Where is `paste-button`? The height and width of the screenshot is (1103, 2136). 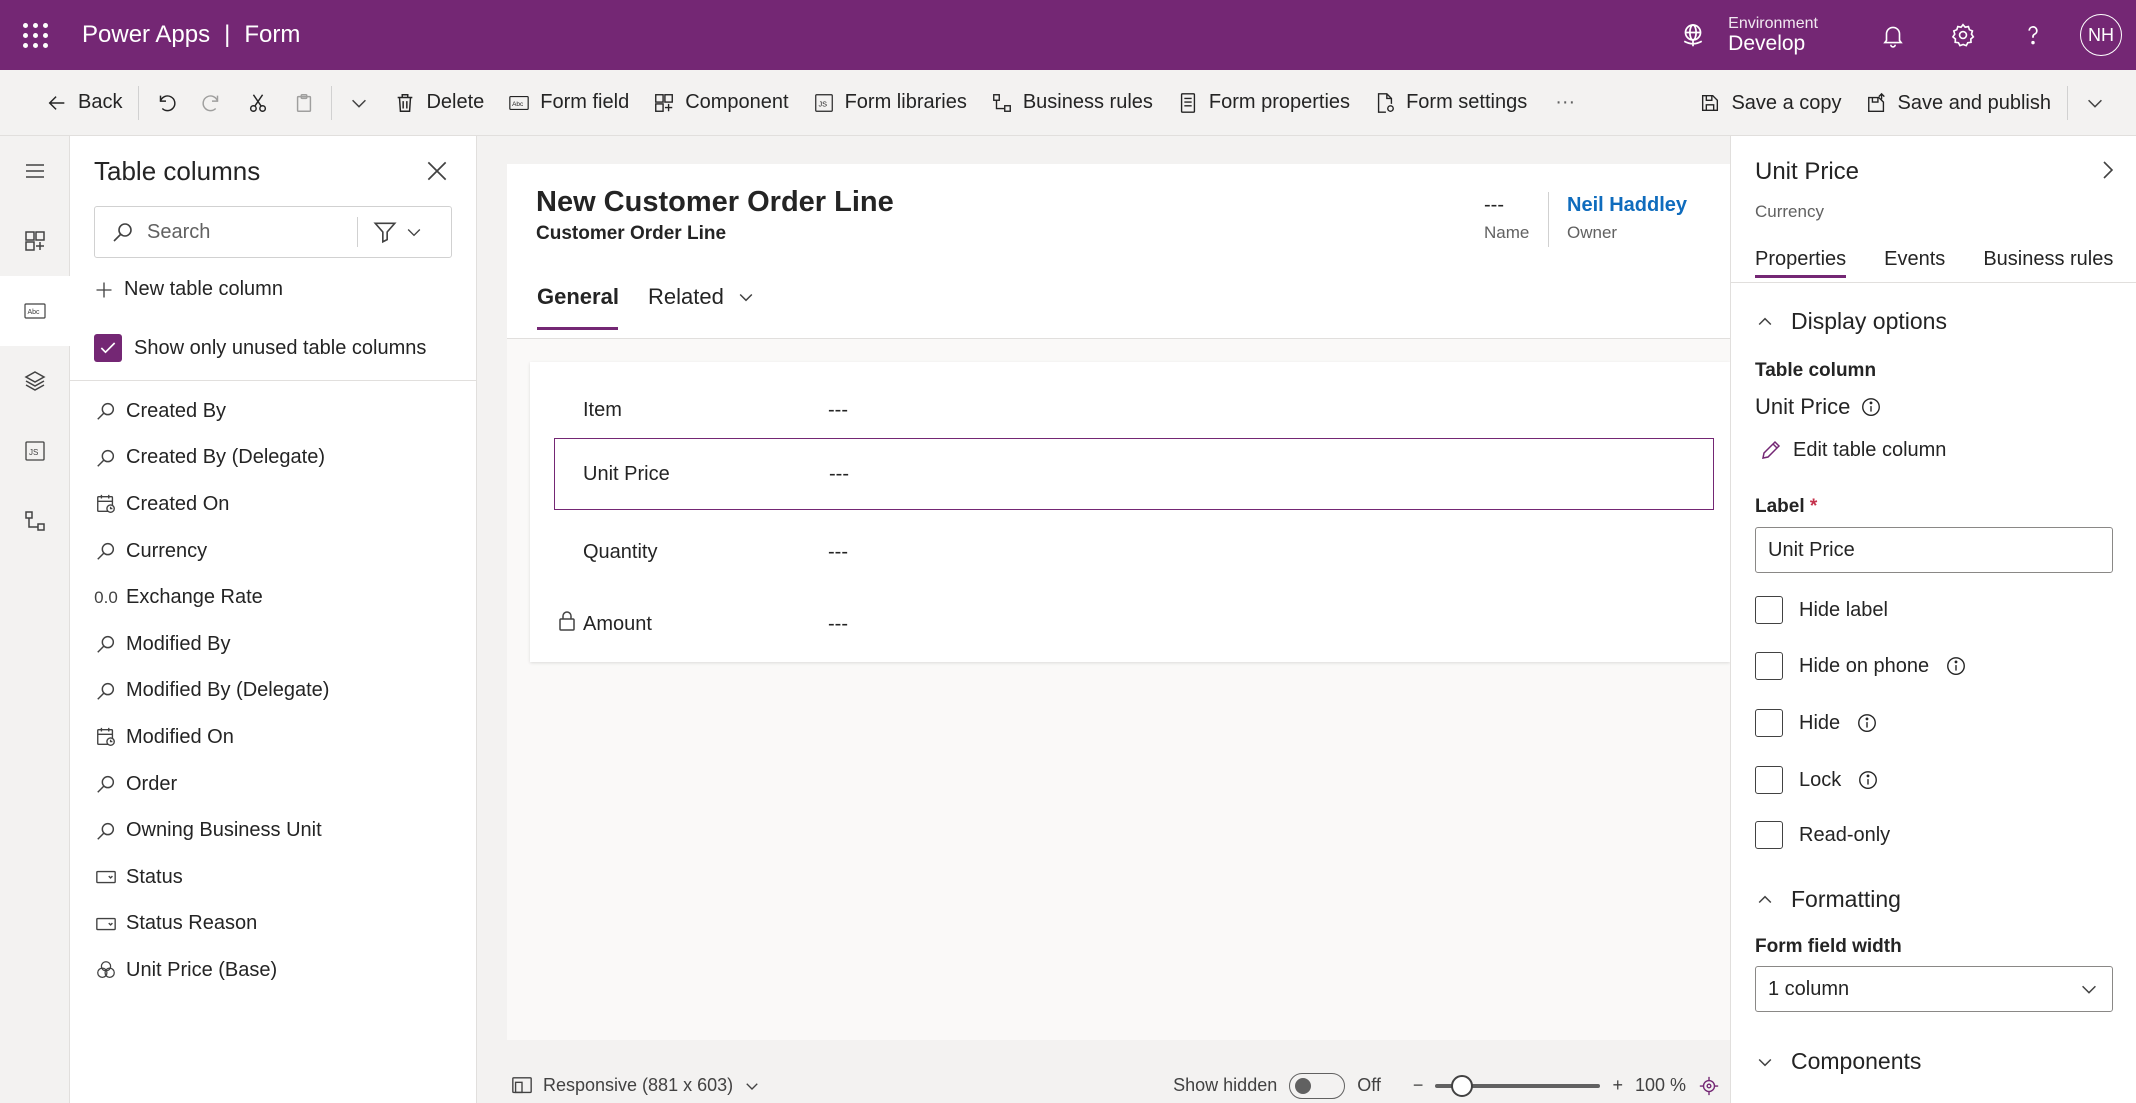
paste-button is located at coordinates (304, 103).